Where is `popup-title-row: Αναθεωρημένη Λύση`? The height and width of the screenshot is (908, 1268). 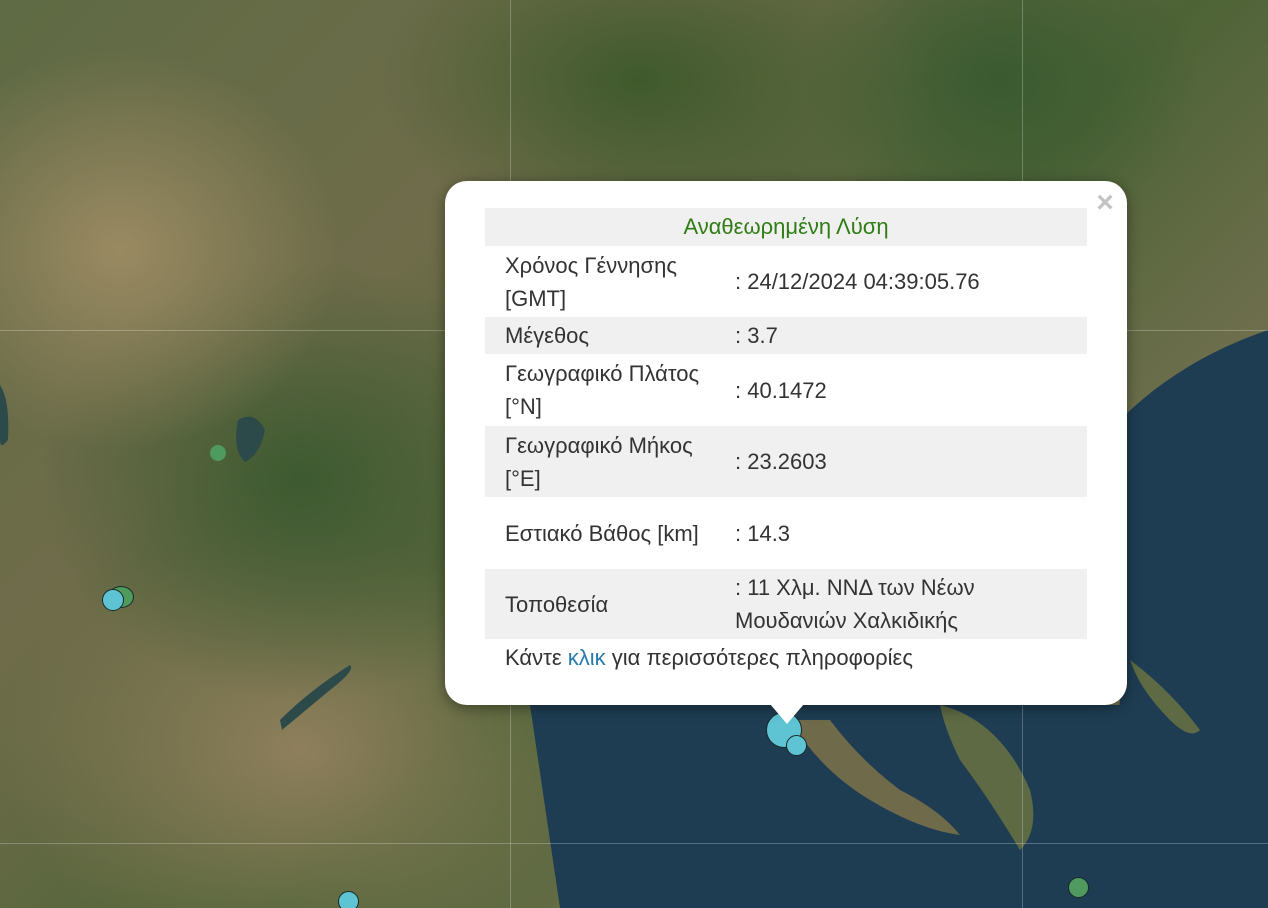 popup-title-row: Αναθεωρημένη Λύση is located at coordinates (786, 227).